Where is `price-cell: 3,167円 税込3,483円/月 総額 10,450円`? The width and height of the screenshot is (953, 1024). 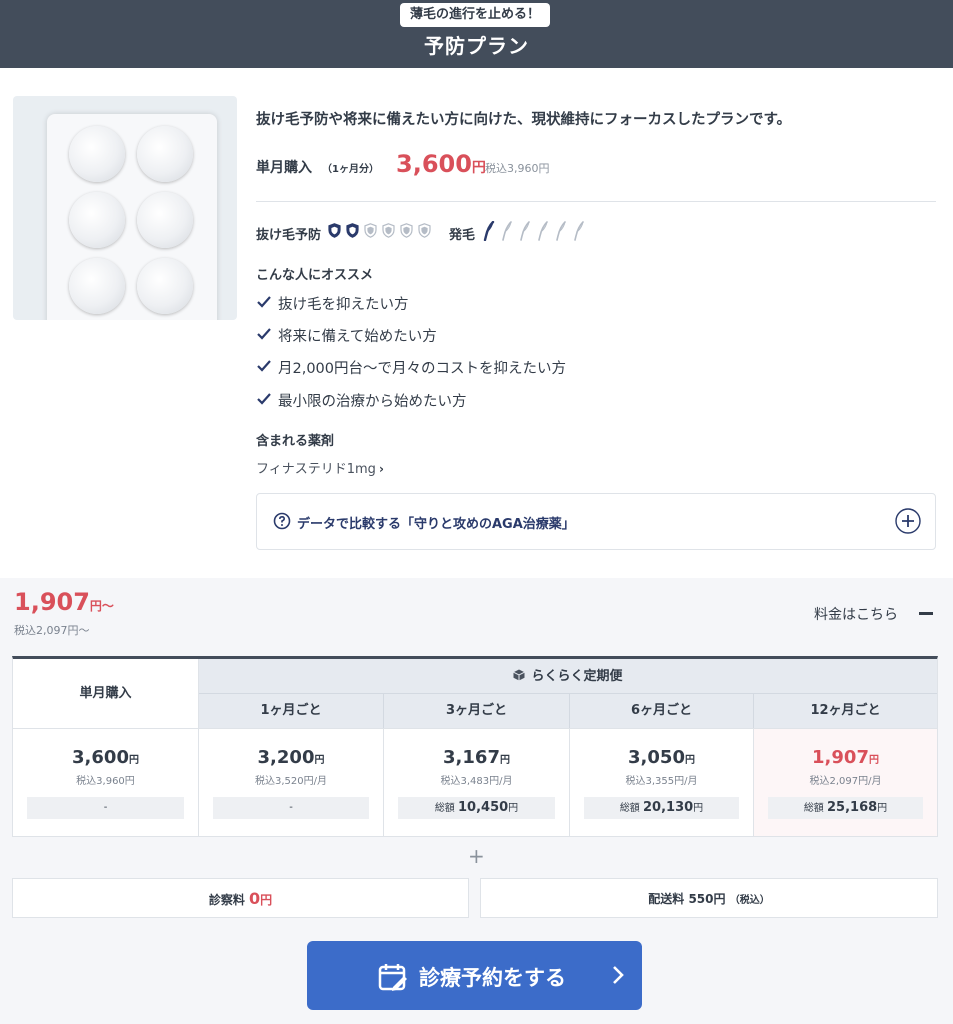 price-cell: 3,167円 税込3,483円/月 総額 10,450円 is located at coordinates (477, 782).